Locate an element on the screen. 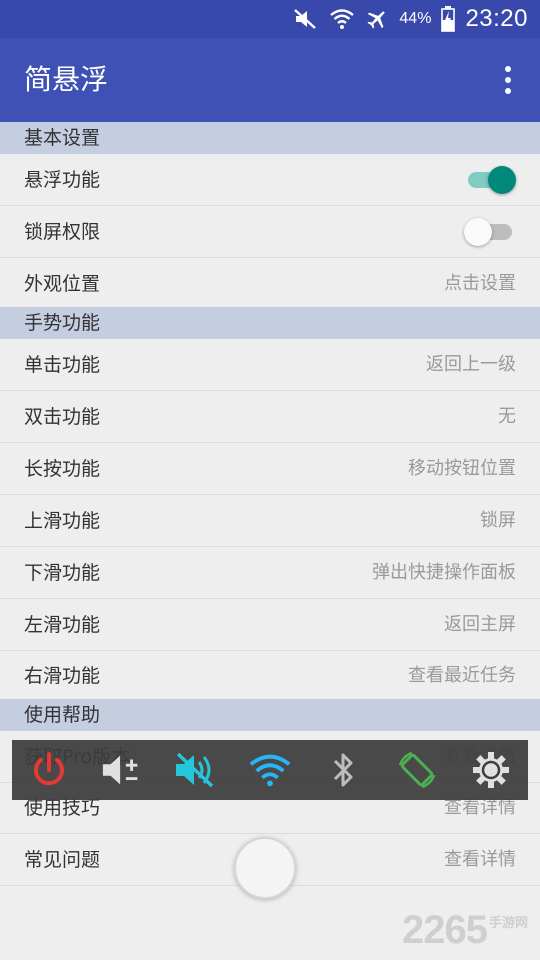 The width and height of the screenshot is (540, 960). row-label: 下滑功能 is located at coordinates (62, 573).